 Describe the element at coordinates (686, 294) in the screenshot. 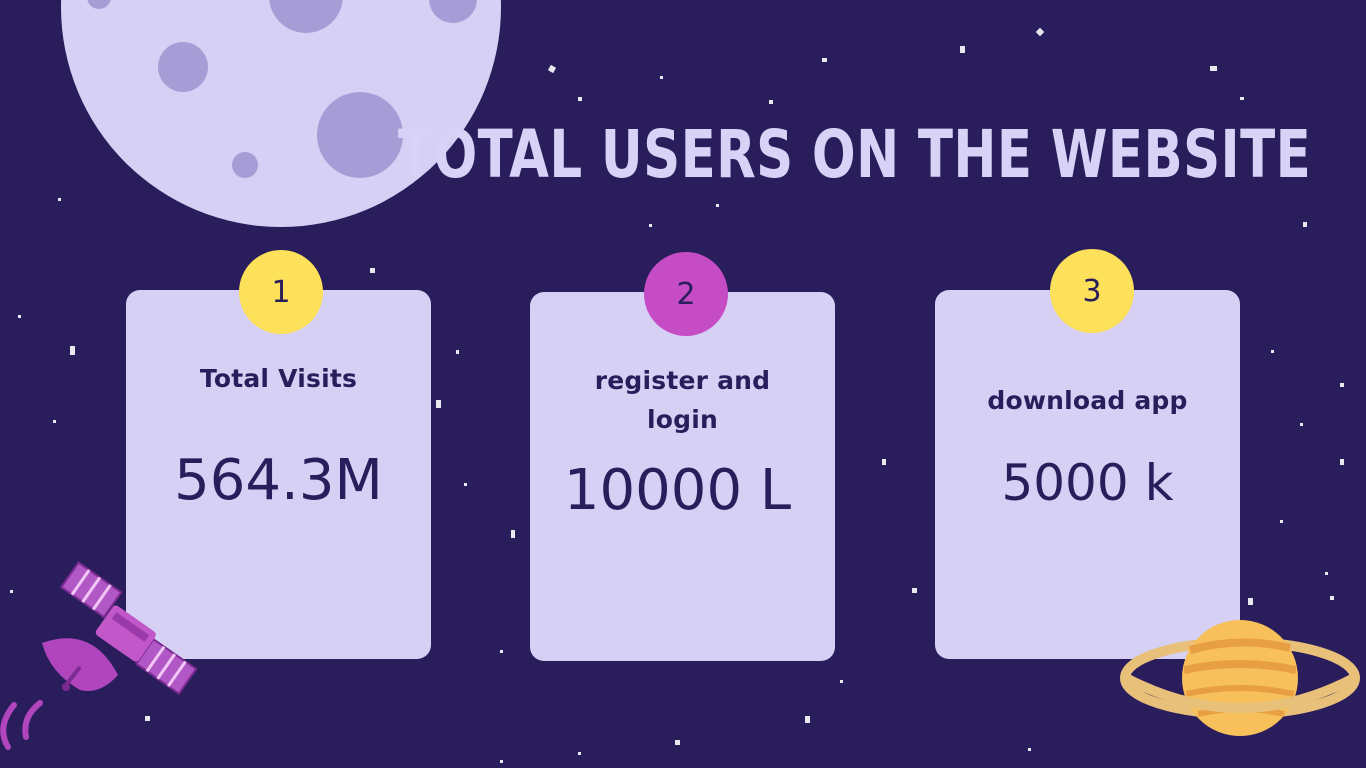

I see `card-number-badge: 2` at that location.